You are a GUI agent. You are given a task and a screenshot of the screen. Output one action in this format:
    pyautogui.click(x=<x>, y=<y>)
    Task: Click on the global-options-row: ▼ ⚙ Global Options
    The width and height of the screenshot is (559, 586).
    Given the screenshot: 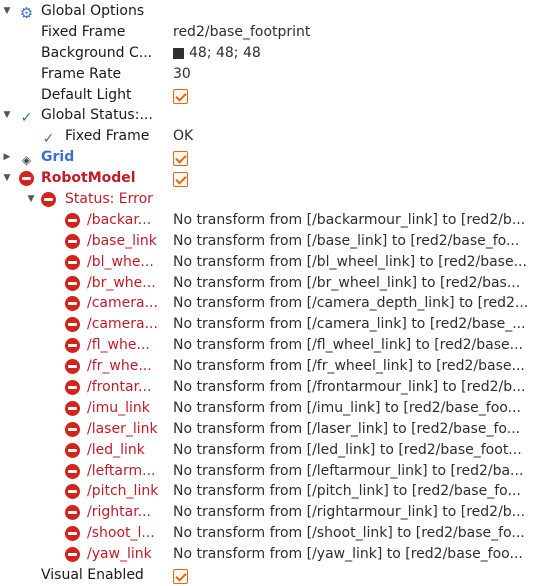 What is the action you would take?
    pyautogui.click(x=279, y=11)
    